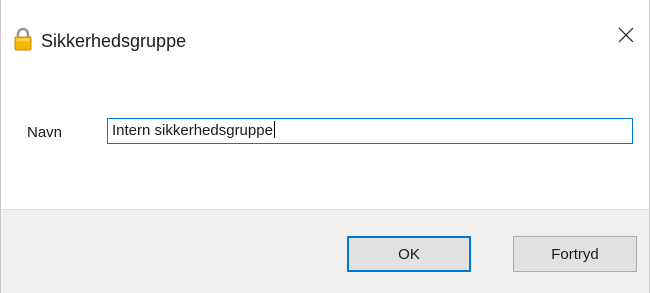  What do you see at coordinates (114, 41) in the screenshot?
I see `dialog-title: Sikkerhedsgruppe` at bounding box center [114, 41].